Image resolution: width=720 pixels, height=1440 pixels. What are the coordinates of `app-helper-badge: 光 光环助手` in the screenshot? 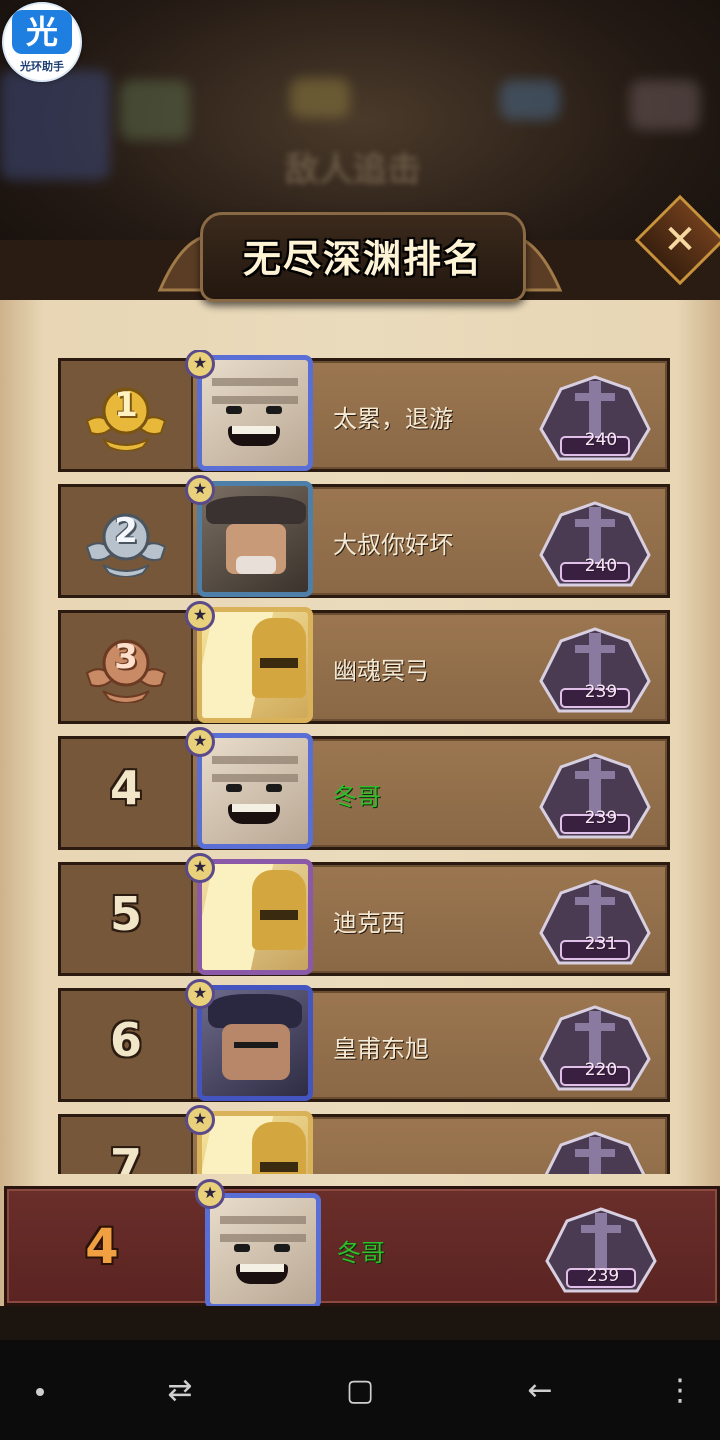 It's located at (42, 42).